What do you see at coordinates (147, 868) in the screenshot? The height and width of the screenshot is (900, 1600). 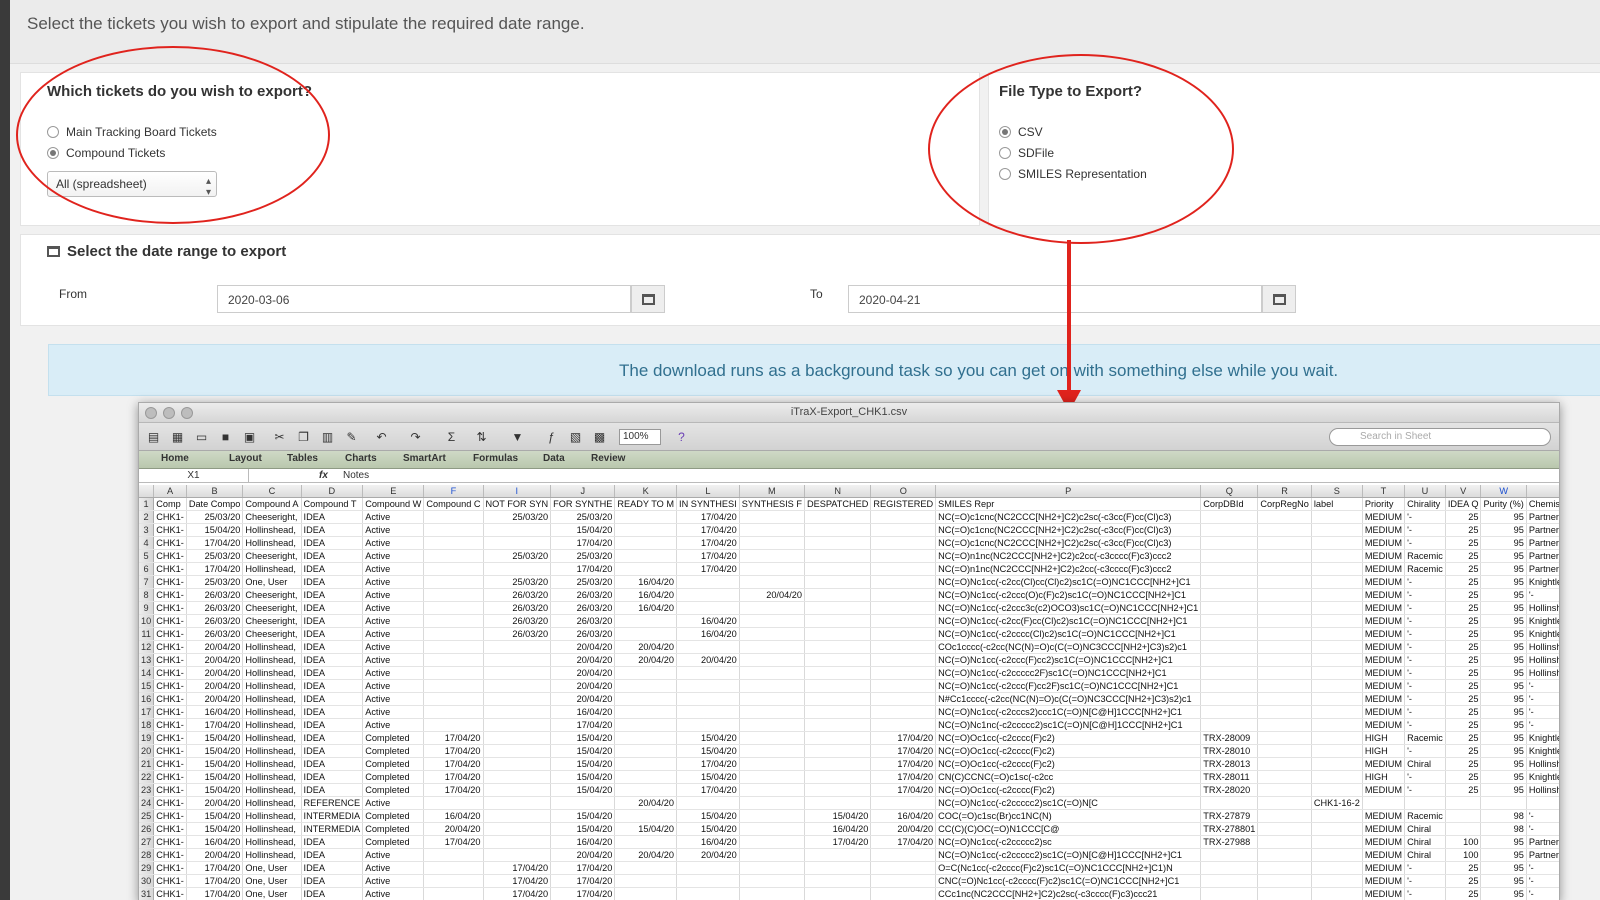 I see `row-header: 29` at bounding box center [147, 868].